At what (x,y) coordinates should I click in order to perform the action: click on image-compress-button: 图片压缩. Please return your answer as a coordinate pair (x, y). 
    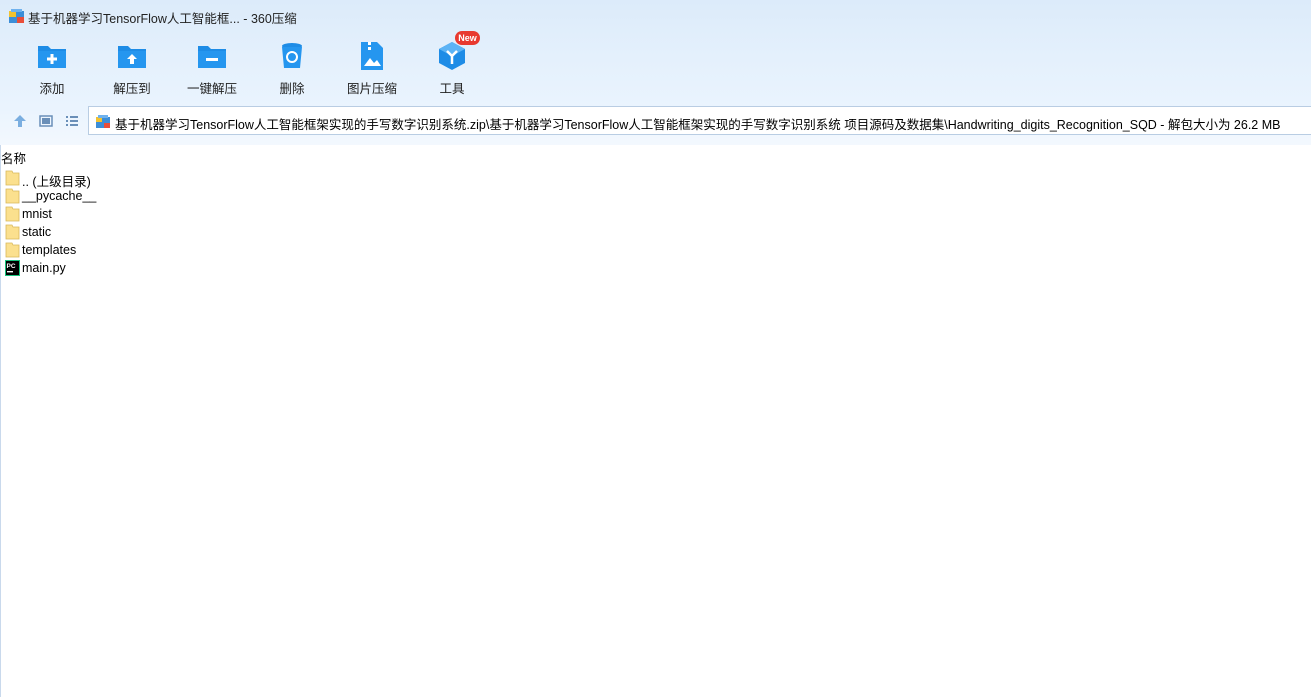
    Looking at the image, I should click on (372, 67).